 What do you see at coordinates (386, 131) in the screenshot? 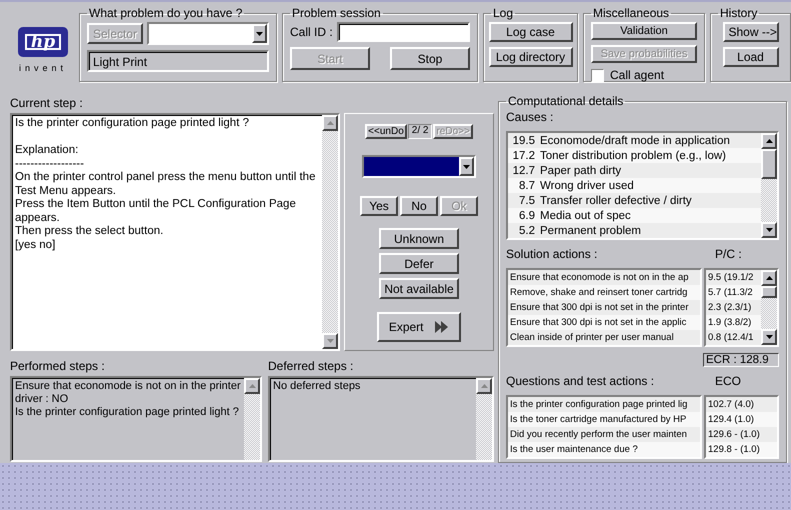
I see `undo-button: <<unDo` at bounding box center [386, 131].